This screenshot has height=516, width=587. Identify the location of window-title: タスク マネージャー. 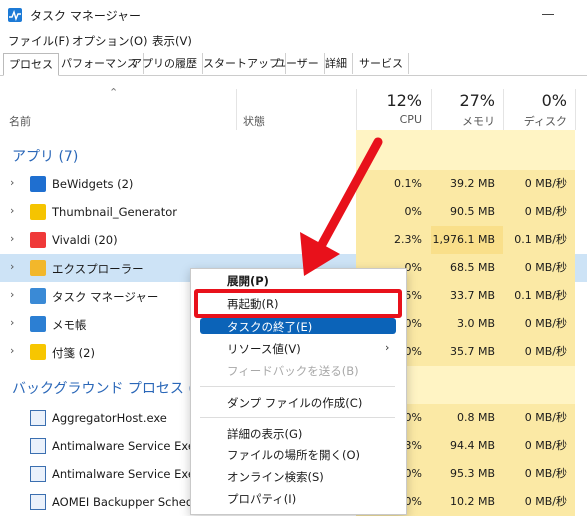
(85, 16).